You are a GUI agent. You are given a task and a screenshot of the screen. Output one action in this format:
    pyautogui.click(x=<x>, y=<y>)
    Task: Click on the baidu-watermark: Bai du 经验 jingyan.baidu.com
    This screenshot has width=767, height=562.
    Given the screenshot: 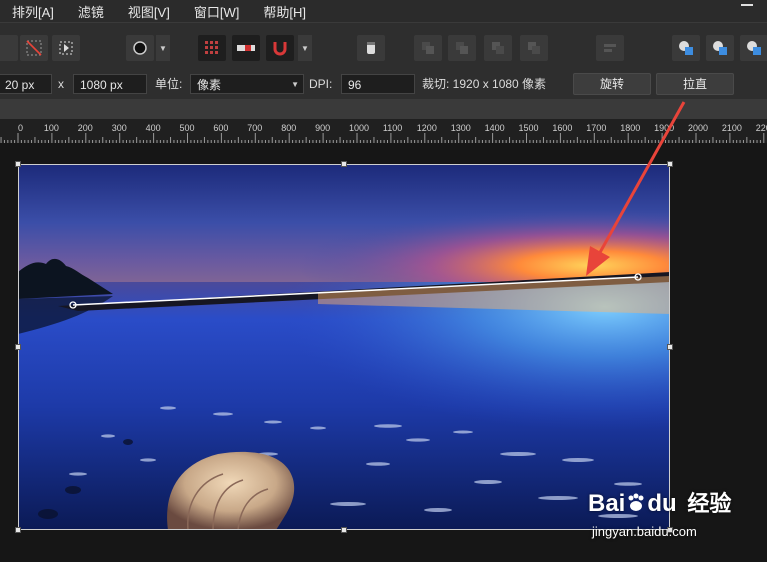 What is the action you would take?
    pyautogui.click(x=673, y=513)
    